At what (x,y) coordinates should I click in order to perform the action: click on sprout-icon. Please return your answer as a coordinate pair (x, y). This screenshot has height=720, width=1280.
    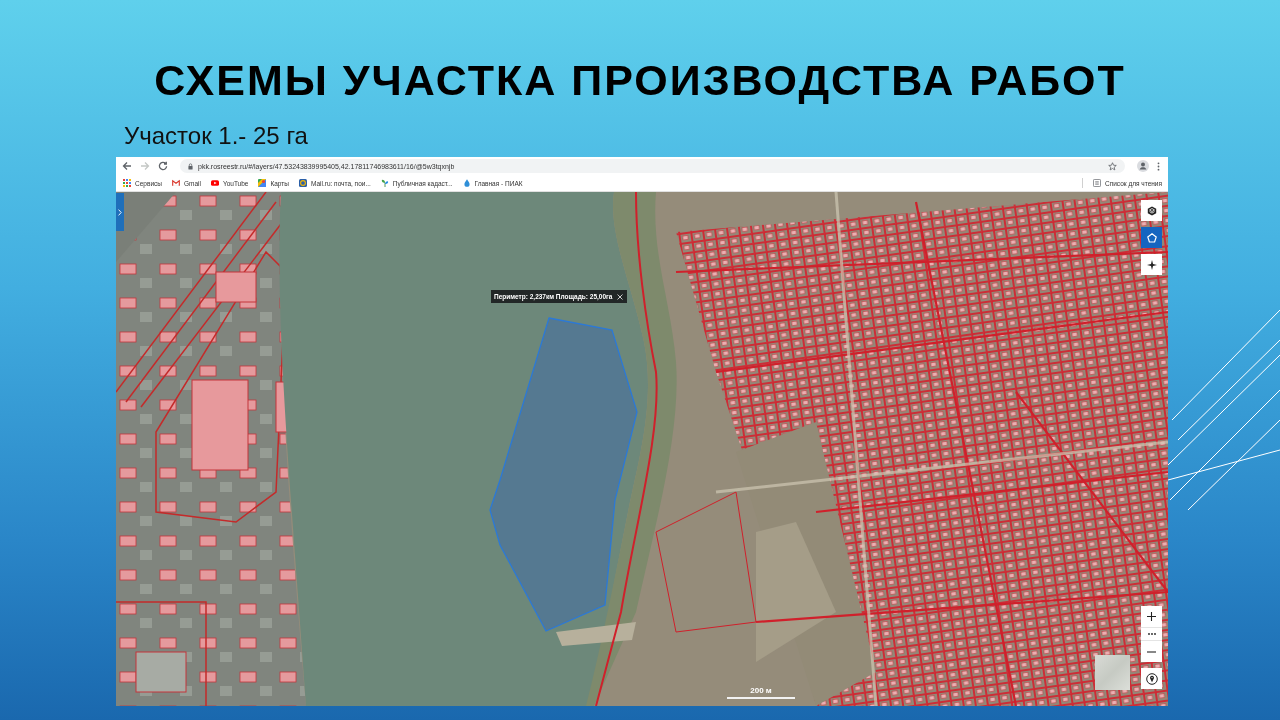
    Looking at the image, I should click on (384, 183).